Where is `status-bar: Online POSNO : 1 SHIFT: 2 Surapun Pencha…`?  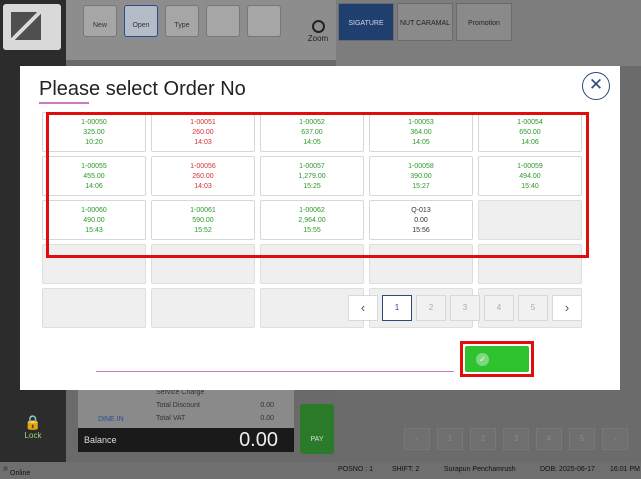 status-bar: Online POSNO : 1 SHIFT: 2 Surapun Pencha… is located at coordinates (320, 470).